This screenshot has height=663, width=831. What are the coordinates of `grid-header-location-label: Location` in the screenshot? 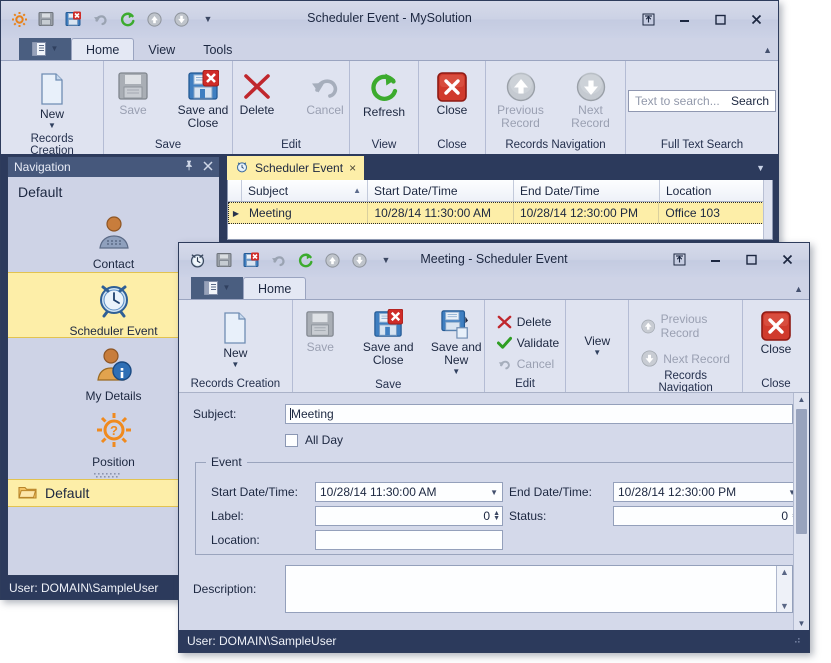 It's located at (689, 190).